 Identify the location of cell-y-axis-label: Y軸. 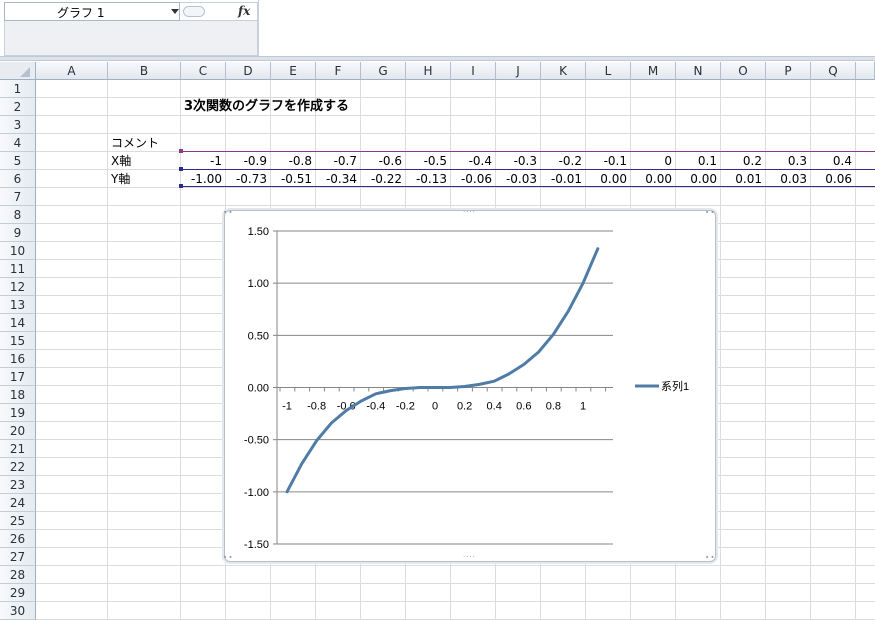
(120, 179).